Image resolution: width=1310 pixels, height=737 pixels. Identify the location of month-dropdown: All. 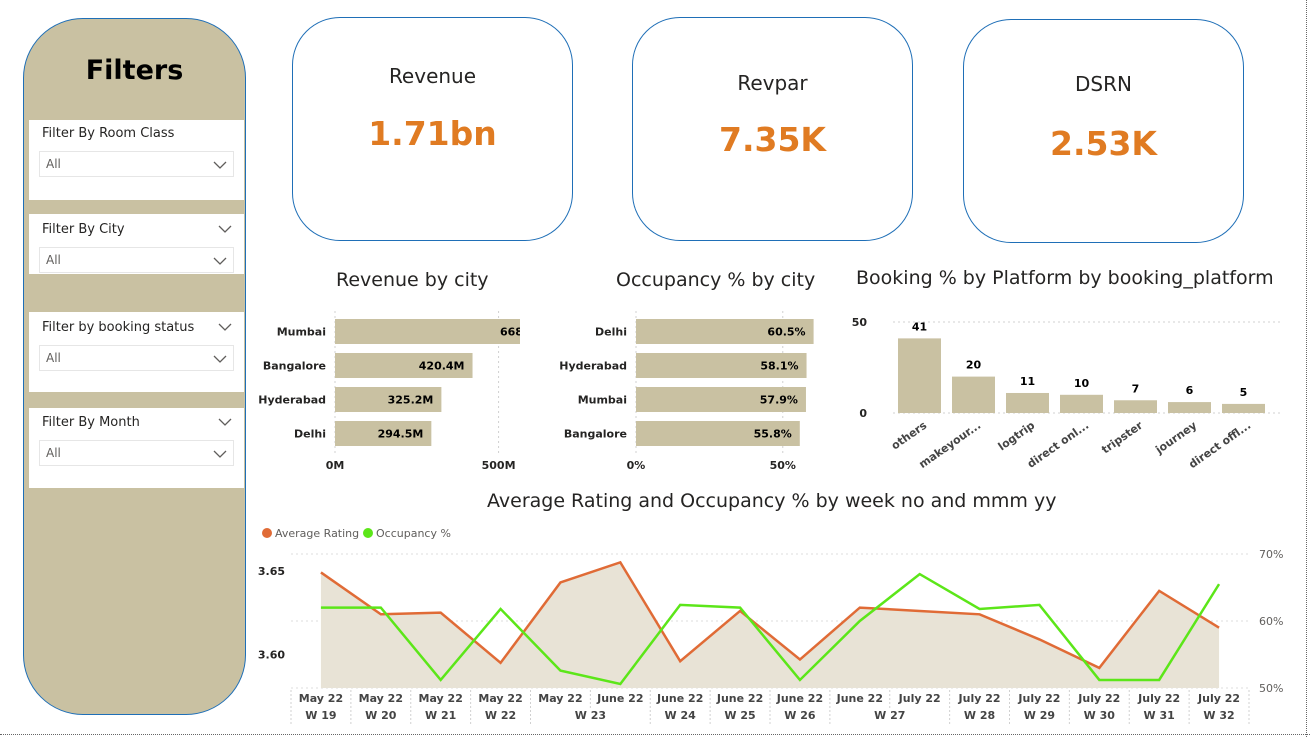
(136, 453).